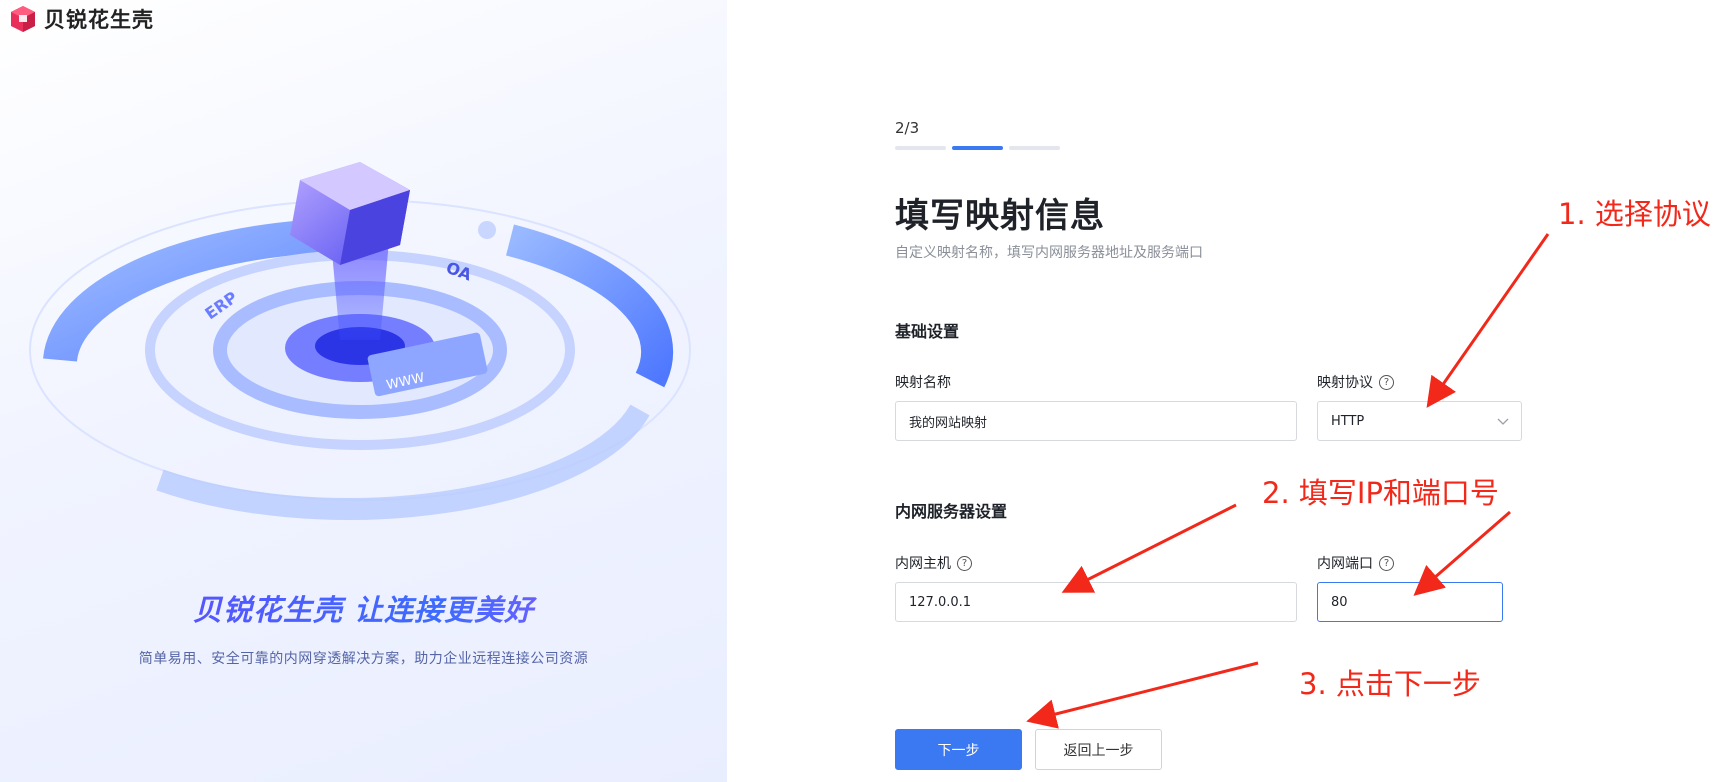 Image resolution: width=1725 pixels, height=782 pixels. What do you see at coordinates (1386, 382) in the screenshot?
I see `protocol-help-icon: ?` at bounding box center [1386, 382].